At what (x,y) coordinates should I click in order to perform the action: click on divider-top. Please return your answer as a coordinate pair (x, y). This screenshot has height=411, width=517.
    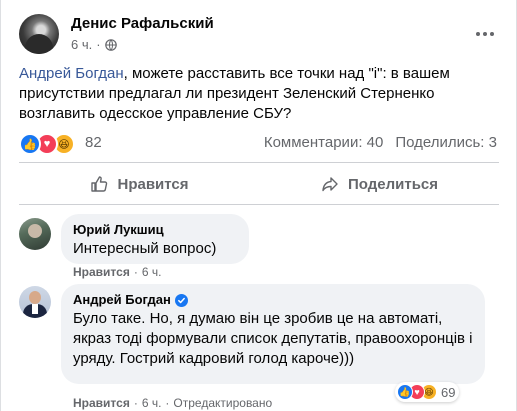
    Looking at the image, I should click on (259, 162).